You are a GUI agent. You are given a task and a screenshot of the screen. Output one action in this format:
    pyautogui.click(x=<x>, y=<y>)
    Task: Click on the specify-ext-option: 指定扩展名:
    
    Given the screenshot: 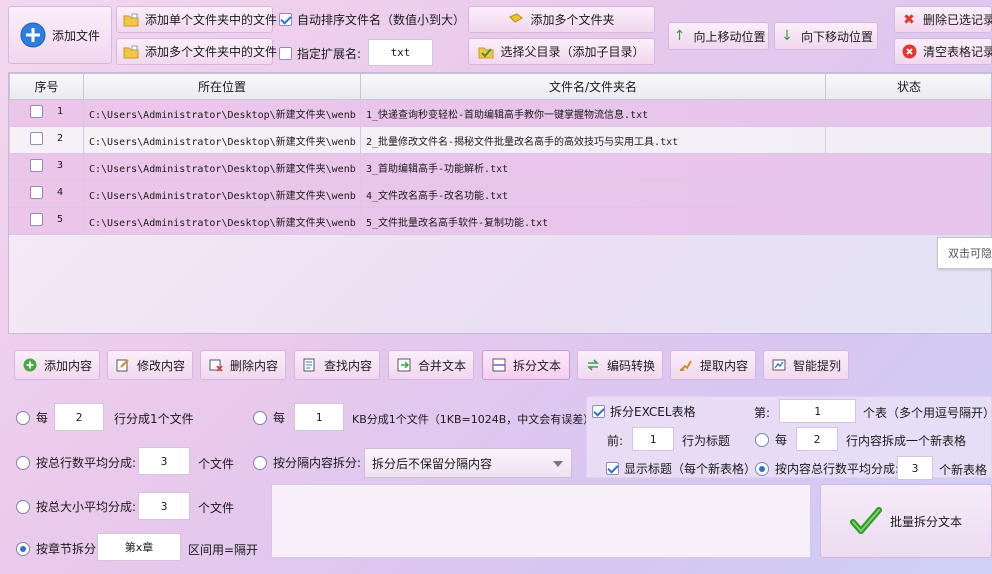 What is the action you would take?
    pyautogui.click(x=320, y=53)
    